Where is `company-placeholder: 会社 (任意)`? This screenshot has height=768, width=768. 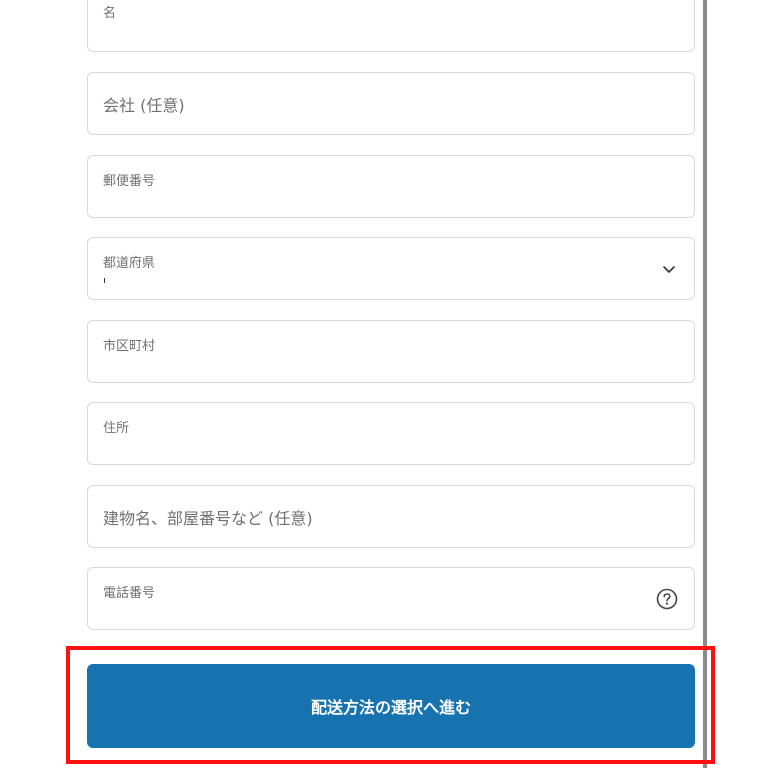 company-placeholder: 会社 (任意) is located at coordinates (144, 105).